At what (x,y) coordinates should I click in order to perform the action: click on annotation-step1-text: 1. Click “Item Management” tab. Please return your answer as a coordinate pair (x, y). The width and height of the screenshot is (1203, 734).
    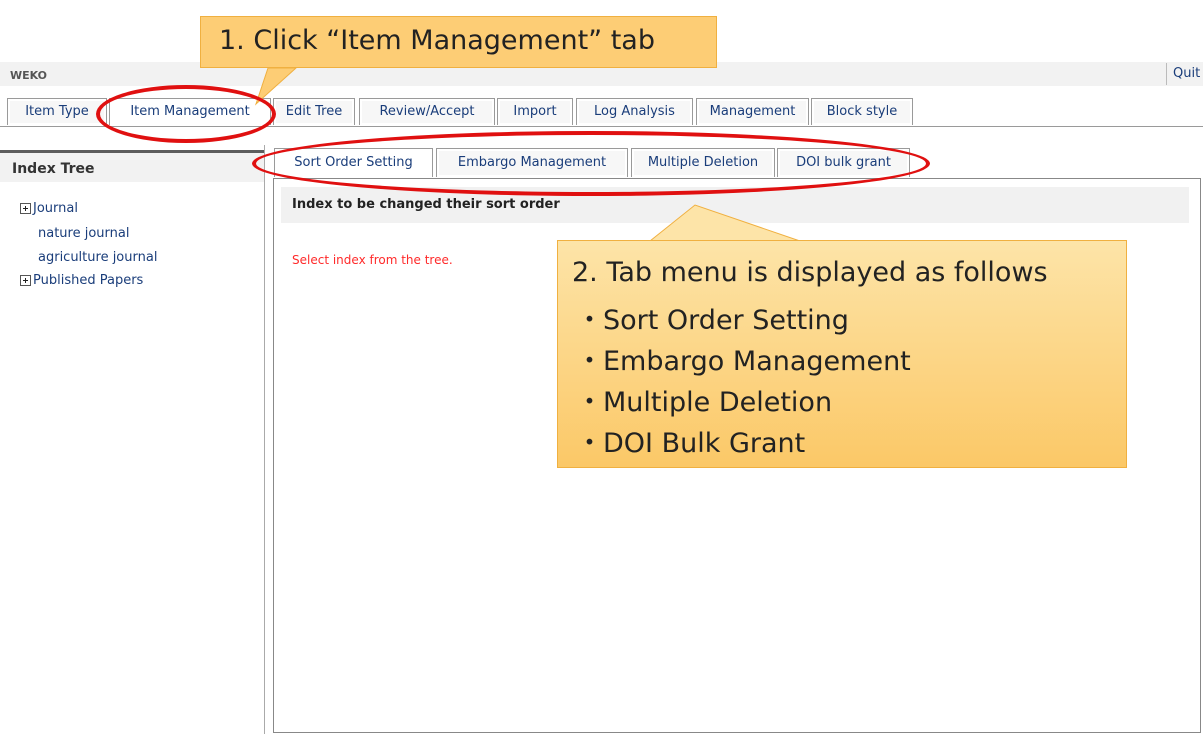
    Looking at the image, I should click on (437, 40).